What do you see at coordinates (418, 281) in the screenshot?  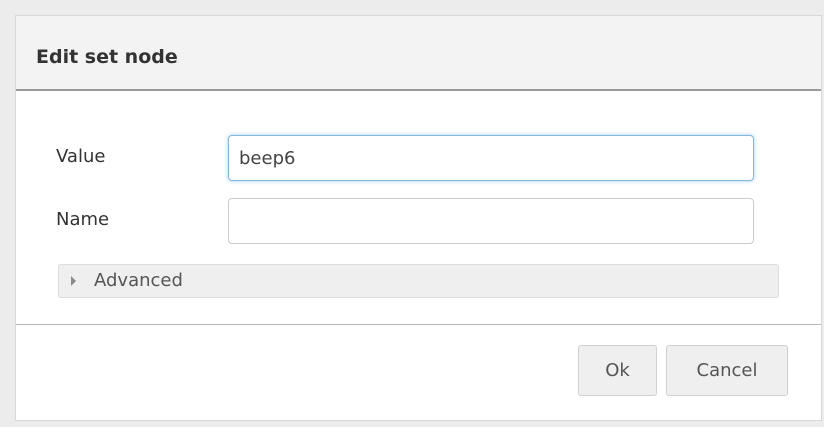 I see `advanced-toggle: Advanced` at bounding box center [418, 281].